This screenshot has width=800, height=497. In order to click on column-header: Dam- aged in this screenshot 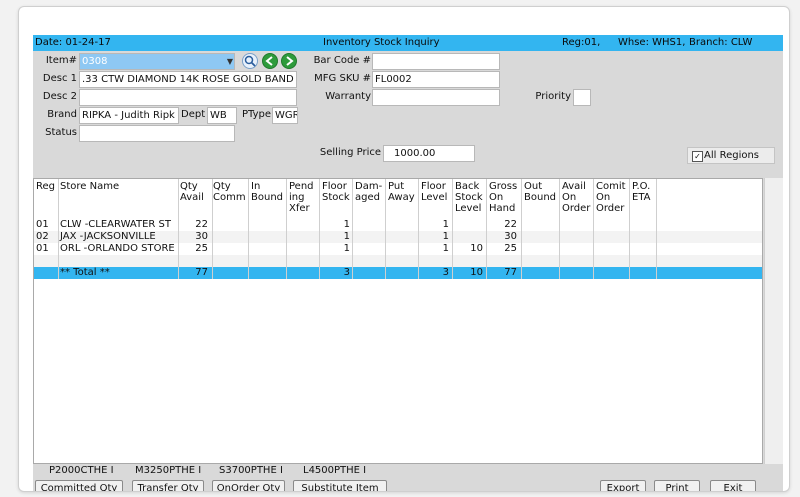, I will do `click(371, 192)`.